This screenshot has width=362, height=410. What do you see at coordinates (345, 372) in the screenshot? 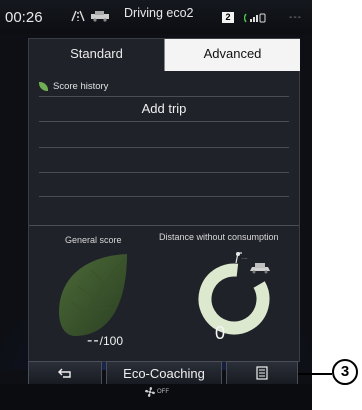
I see `callout-number: 3` at bounding box center [345, 372].